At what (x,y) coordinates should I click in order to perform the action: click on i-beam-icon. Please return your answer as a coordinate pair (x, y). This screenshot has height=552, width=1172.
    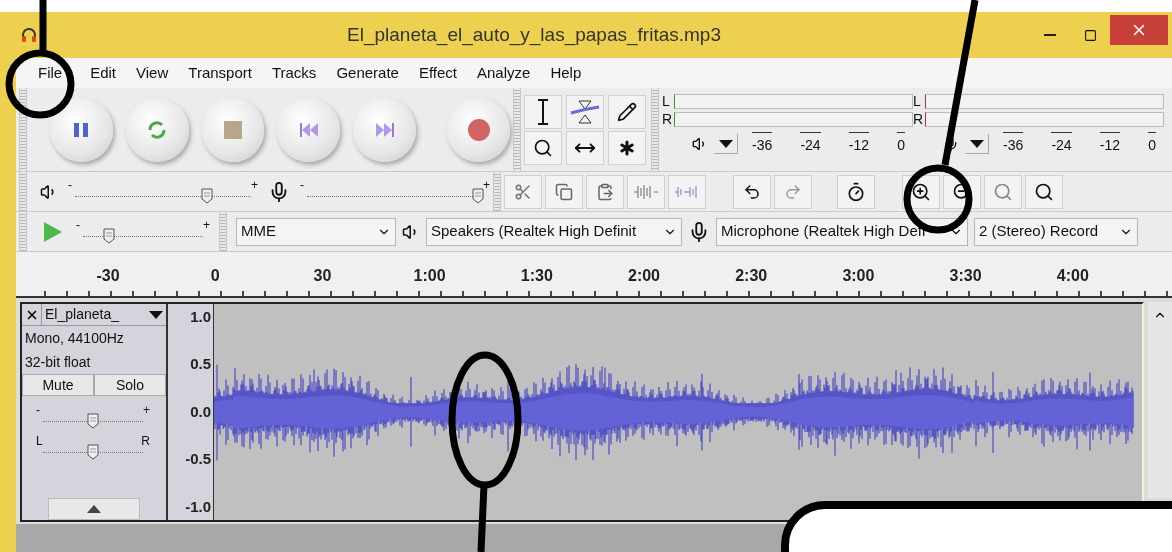
    Looking at the image, I should click on (543, 111).